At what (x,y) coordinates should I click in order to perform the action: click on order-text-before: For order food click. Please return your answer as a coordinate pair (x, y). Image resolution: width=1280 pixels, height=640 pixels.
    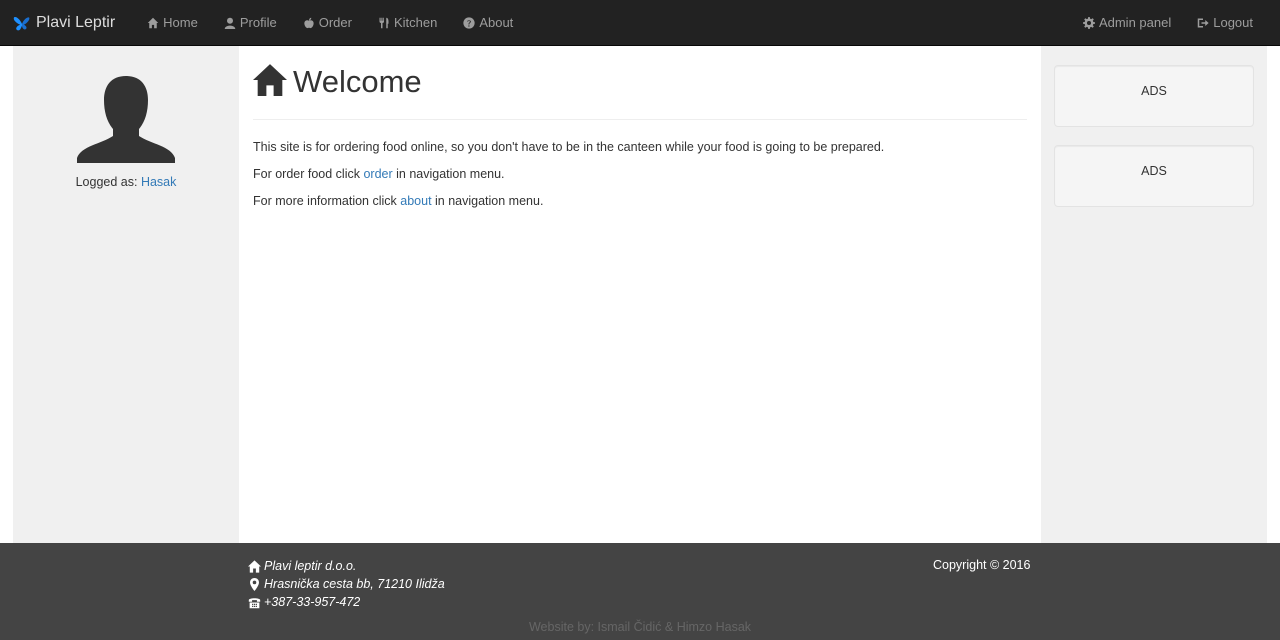
    Looking at the image, I should click on (308, 174).